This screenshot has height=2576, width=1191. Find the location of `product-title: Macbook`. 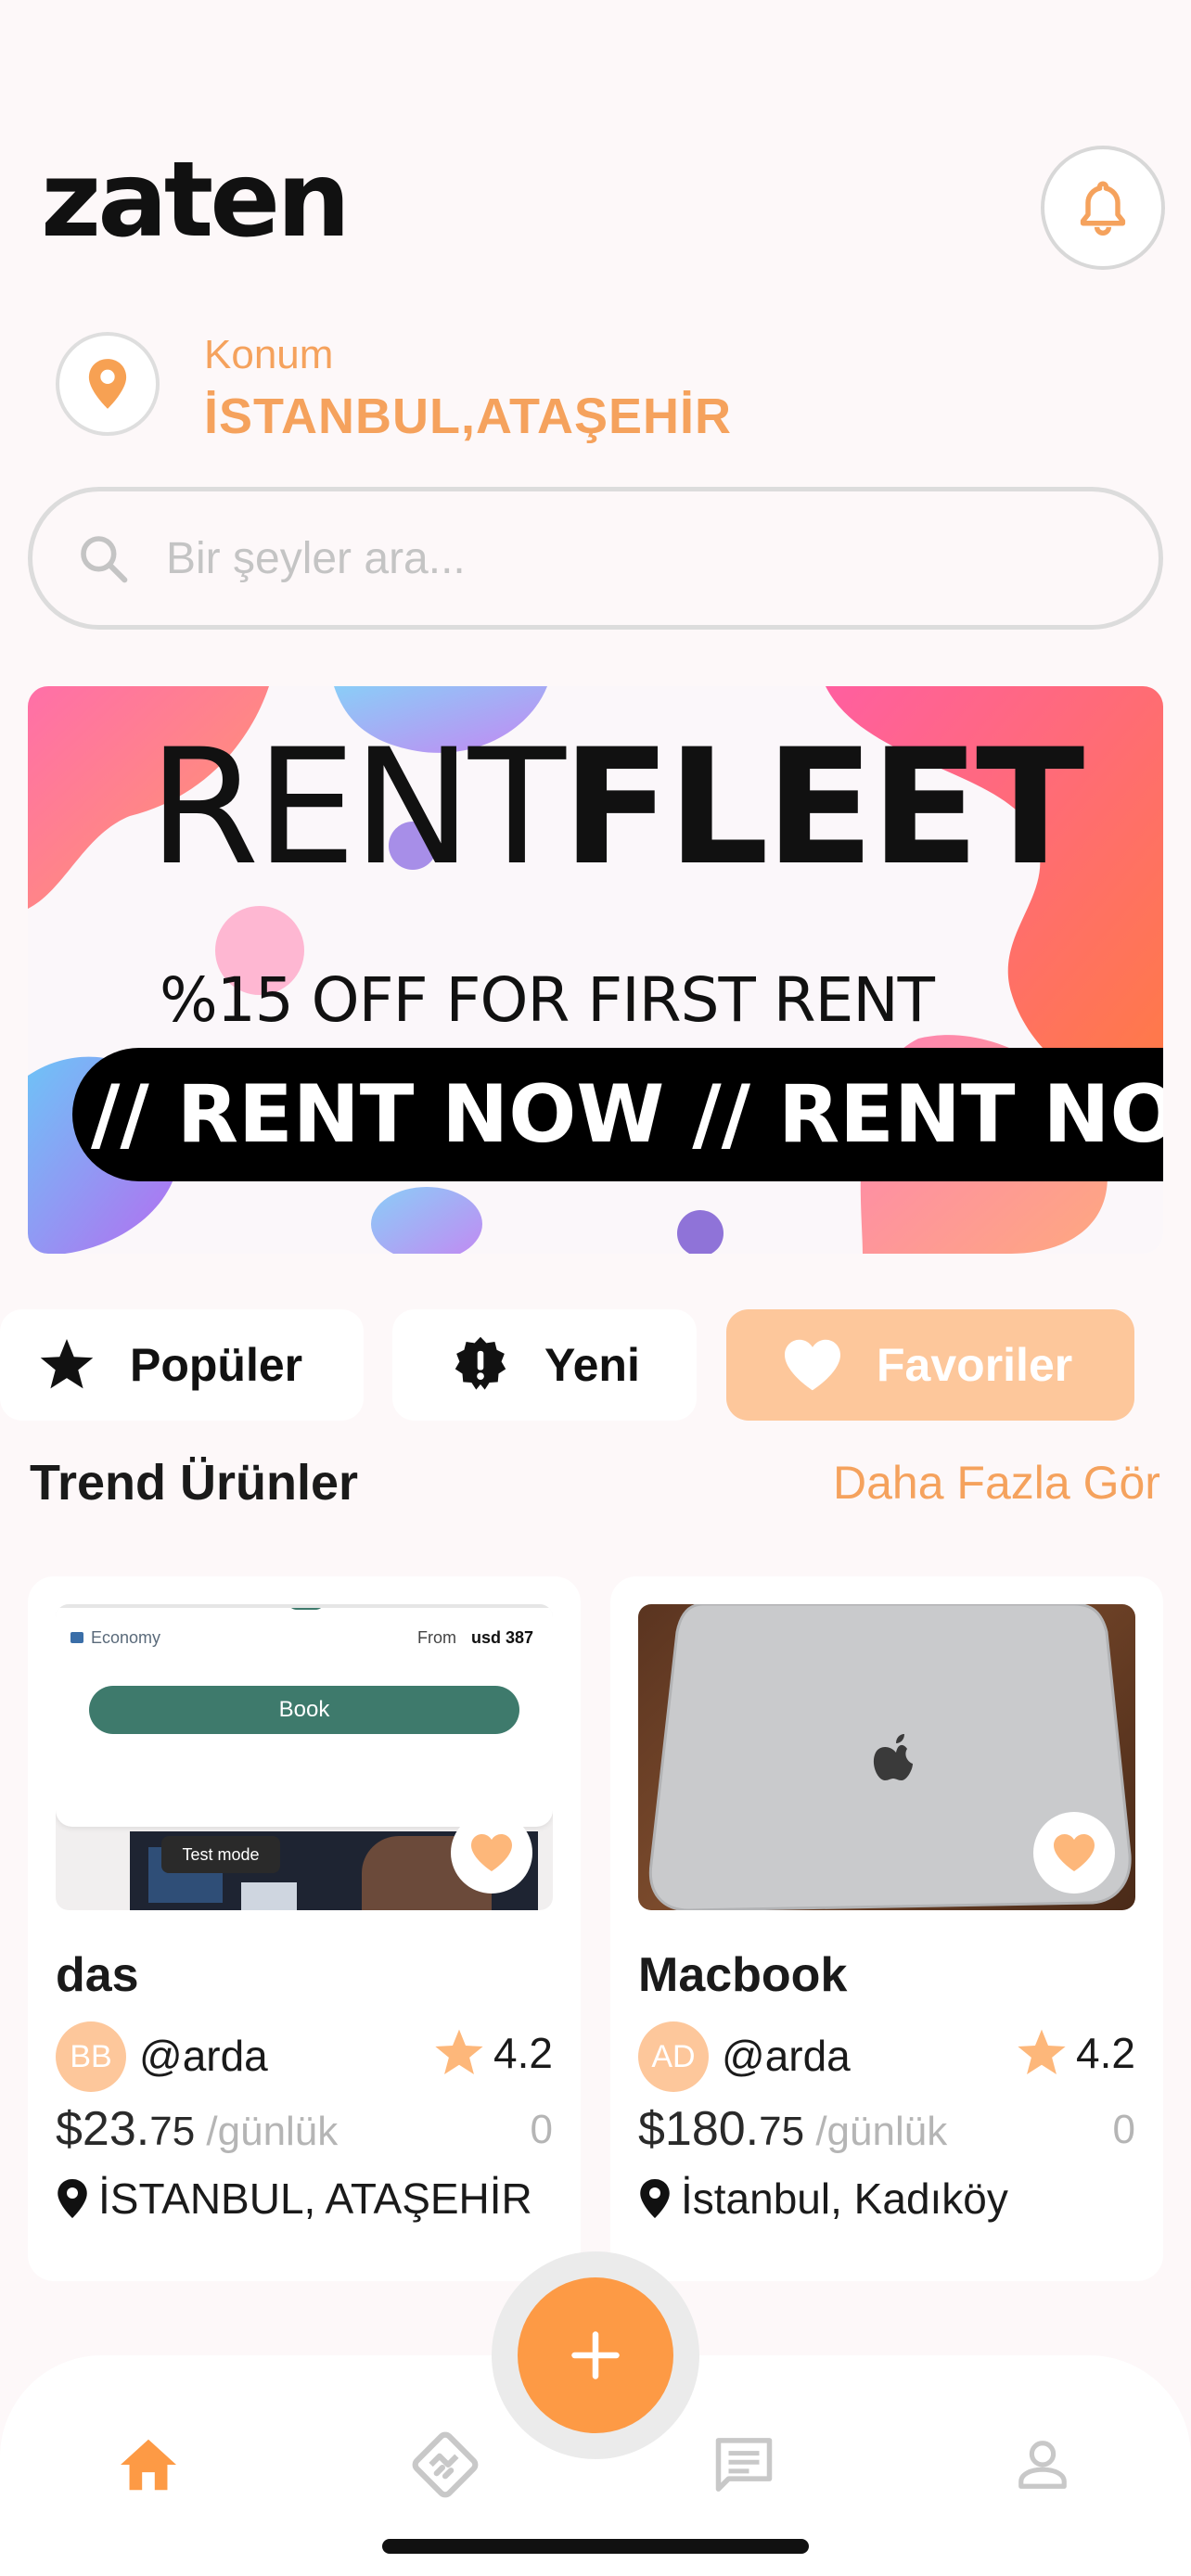

product-title: Macbook is located at coordinates (743, 1975).